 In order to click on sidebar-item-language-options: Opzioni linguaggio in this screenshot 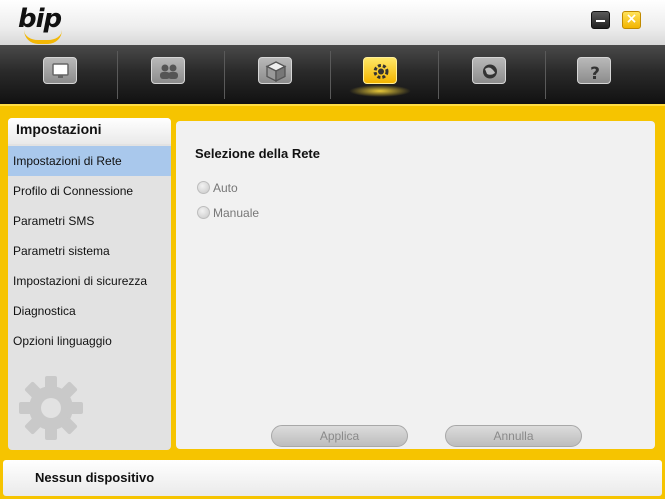, I will do `click(89, 341)`.